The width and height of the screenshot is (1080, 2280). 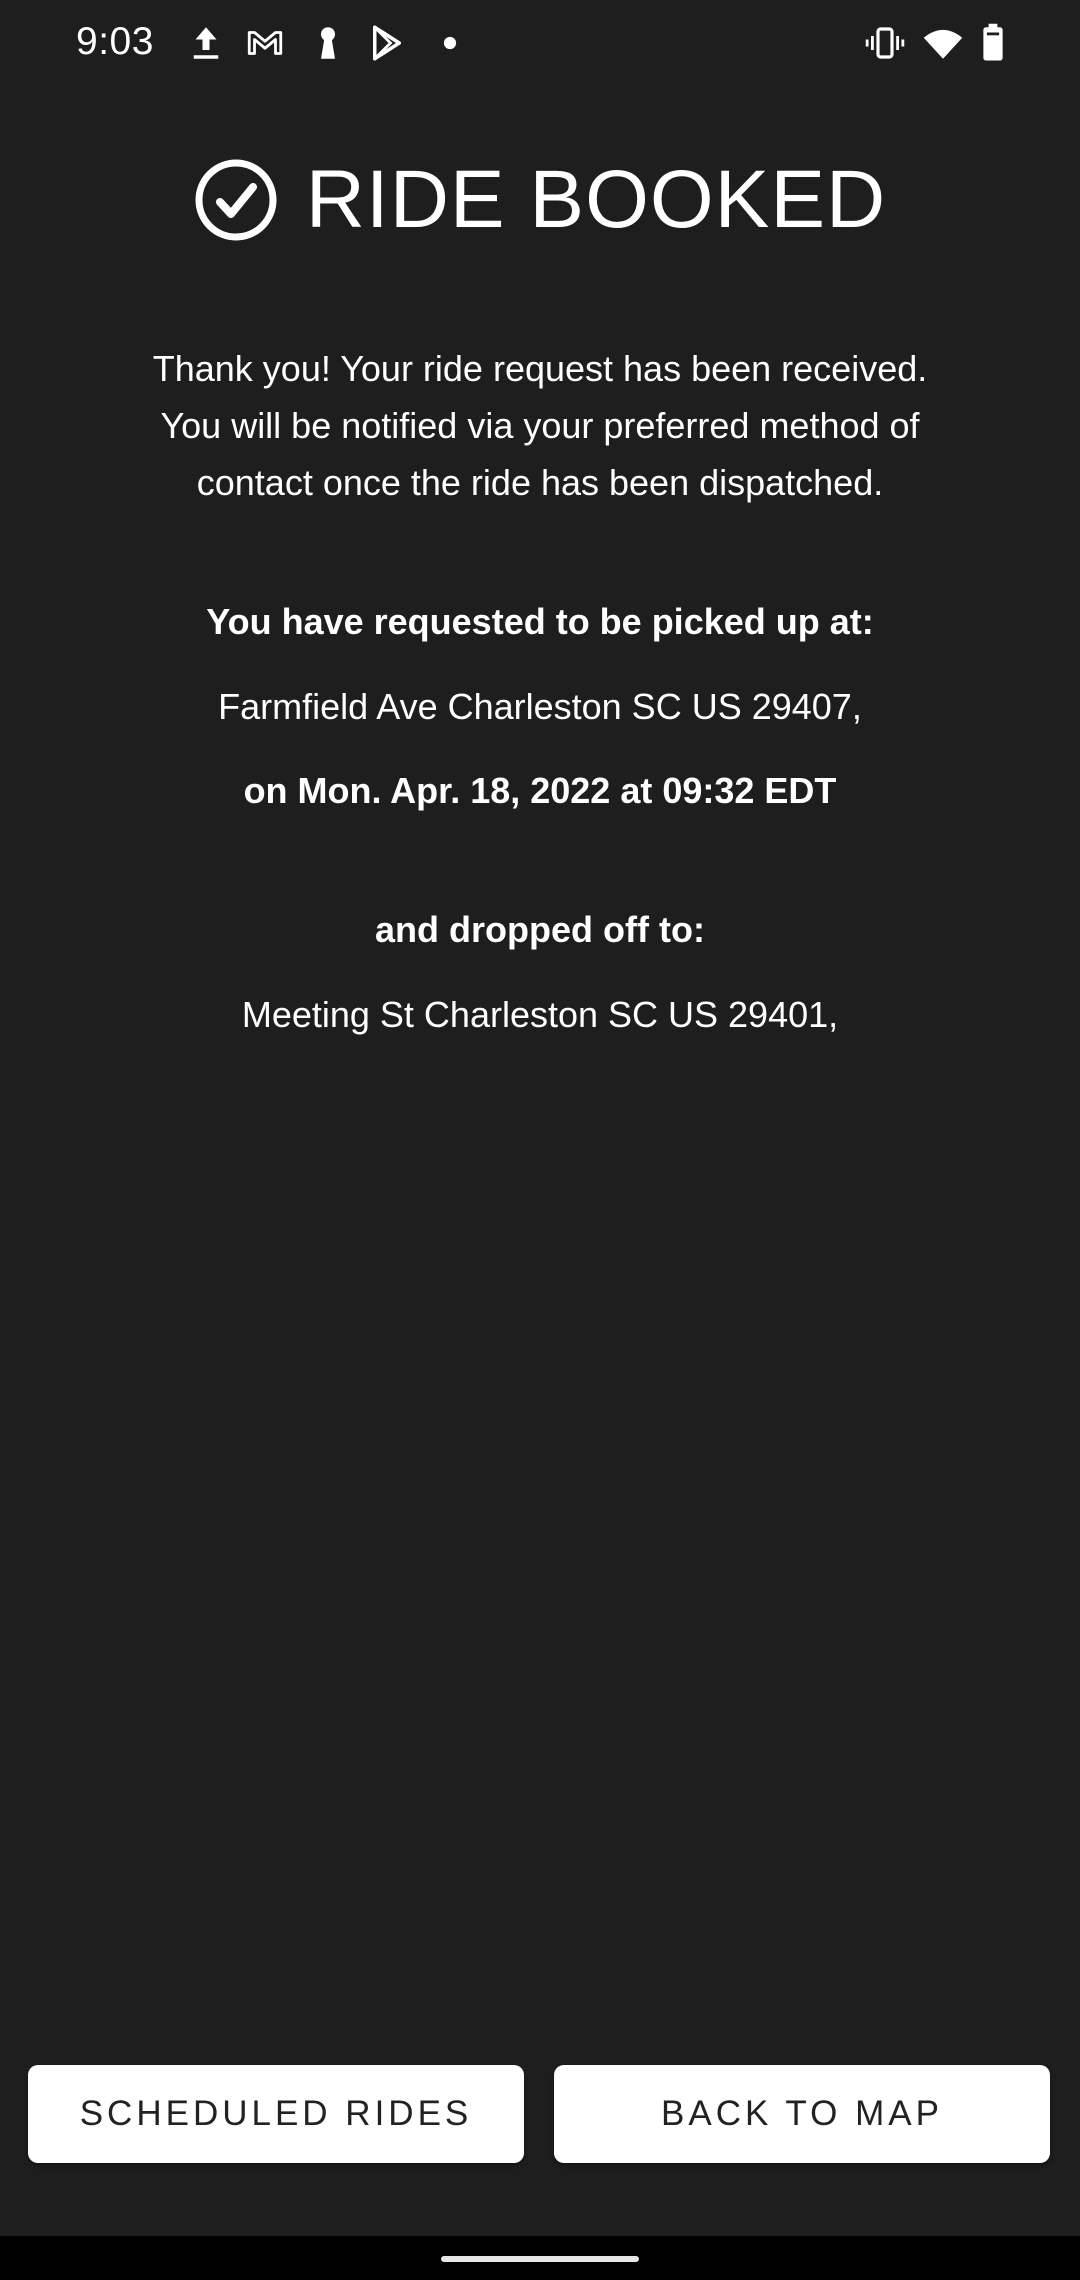 What do you see at coordinates (387, 43) in the screenshot?
I see `play-store-icon` at bounding box center [387, 43].